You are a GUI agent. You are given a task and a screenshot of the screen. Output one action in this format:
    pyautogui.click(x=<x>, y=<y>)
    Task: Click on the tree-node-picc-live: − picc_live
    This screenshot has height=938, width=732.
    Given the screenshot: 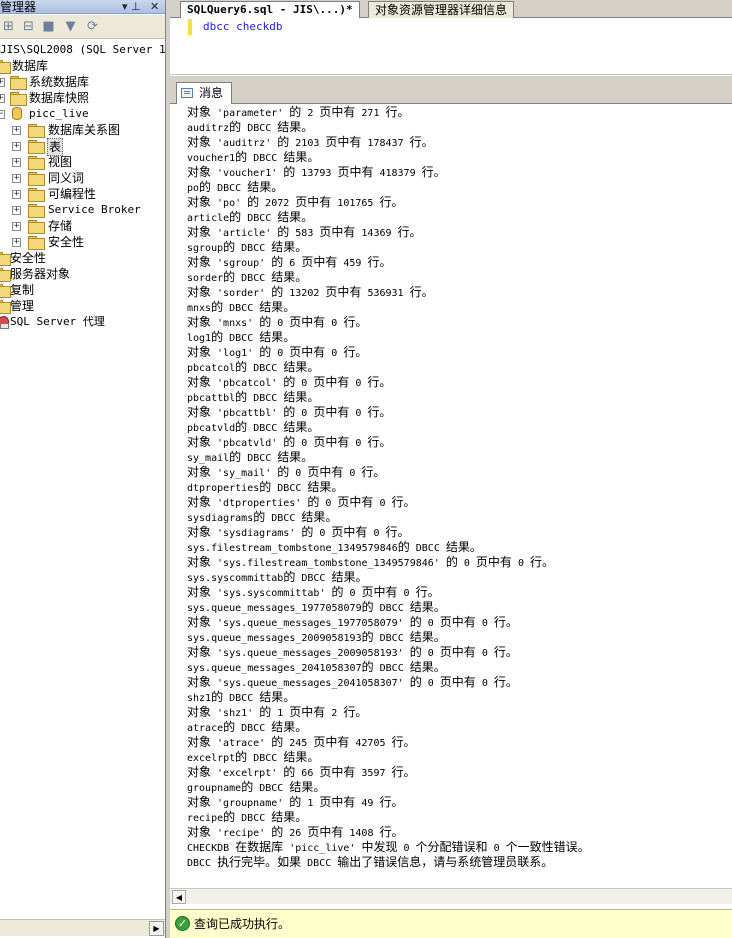 What is the action you would take?
    pyautogui.click(x=82, y=114)
    